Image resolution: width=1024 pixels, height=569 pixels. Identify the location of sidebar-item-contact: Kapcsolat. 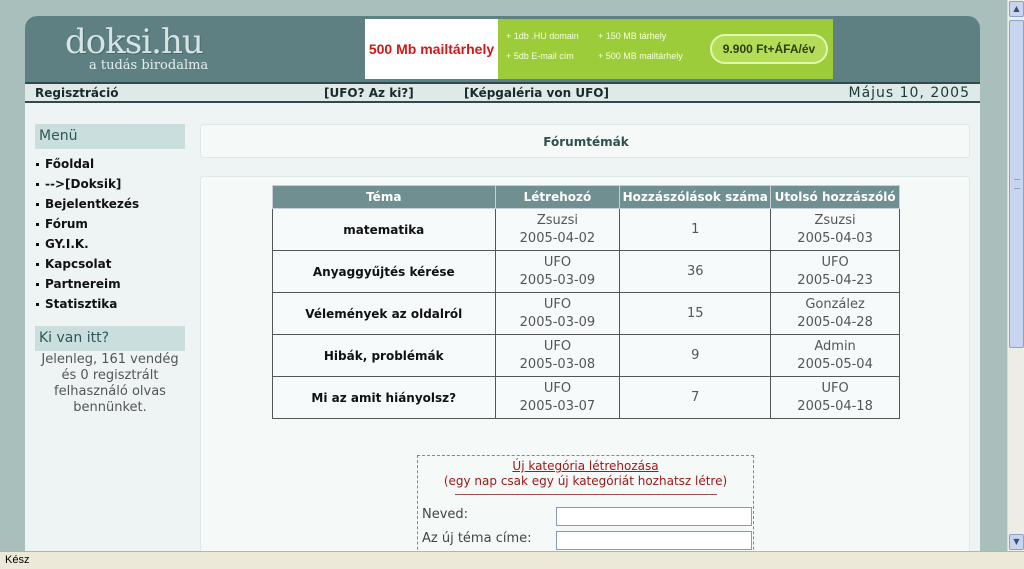
(87, 264).